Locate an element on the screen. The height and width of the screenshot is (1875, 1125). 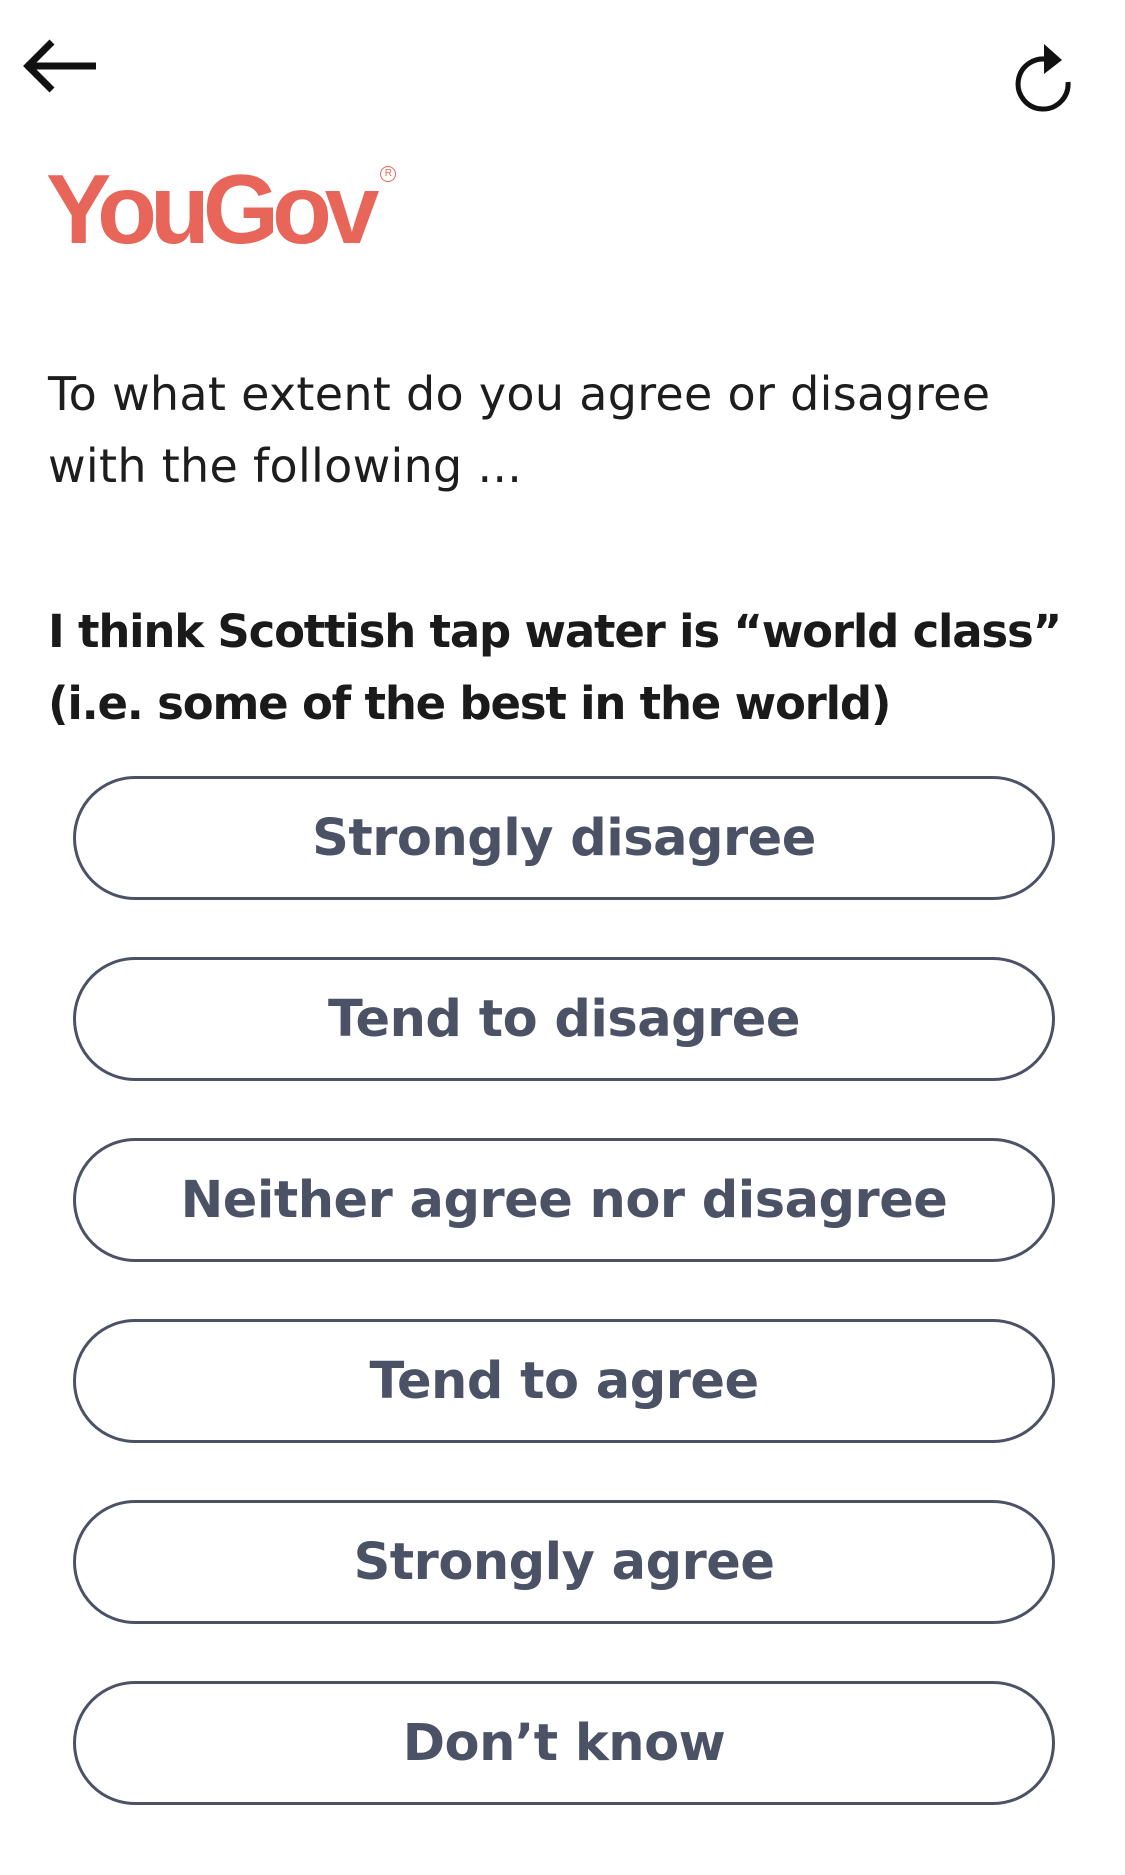
back-button is located at coordinates (60, 66).